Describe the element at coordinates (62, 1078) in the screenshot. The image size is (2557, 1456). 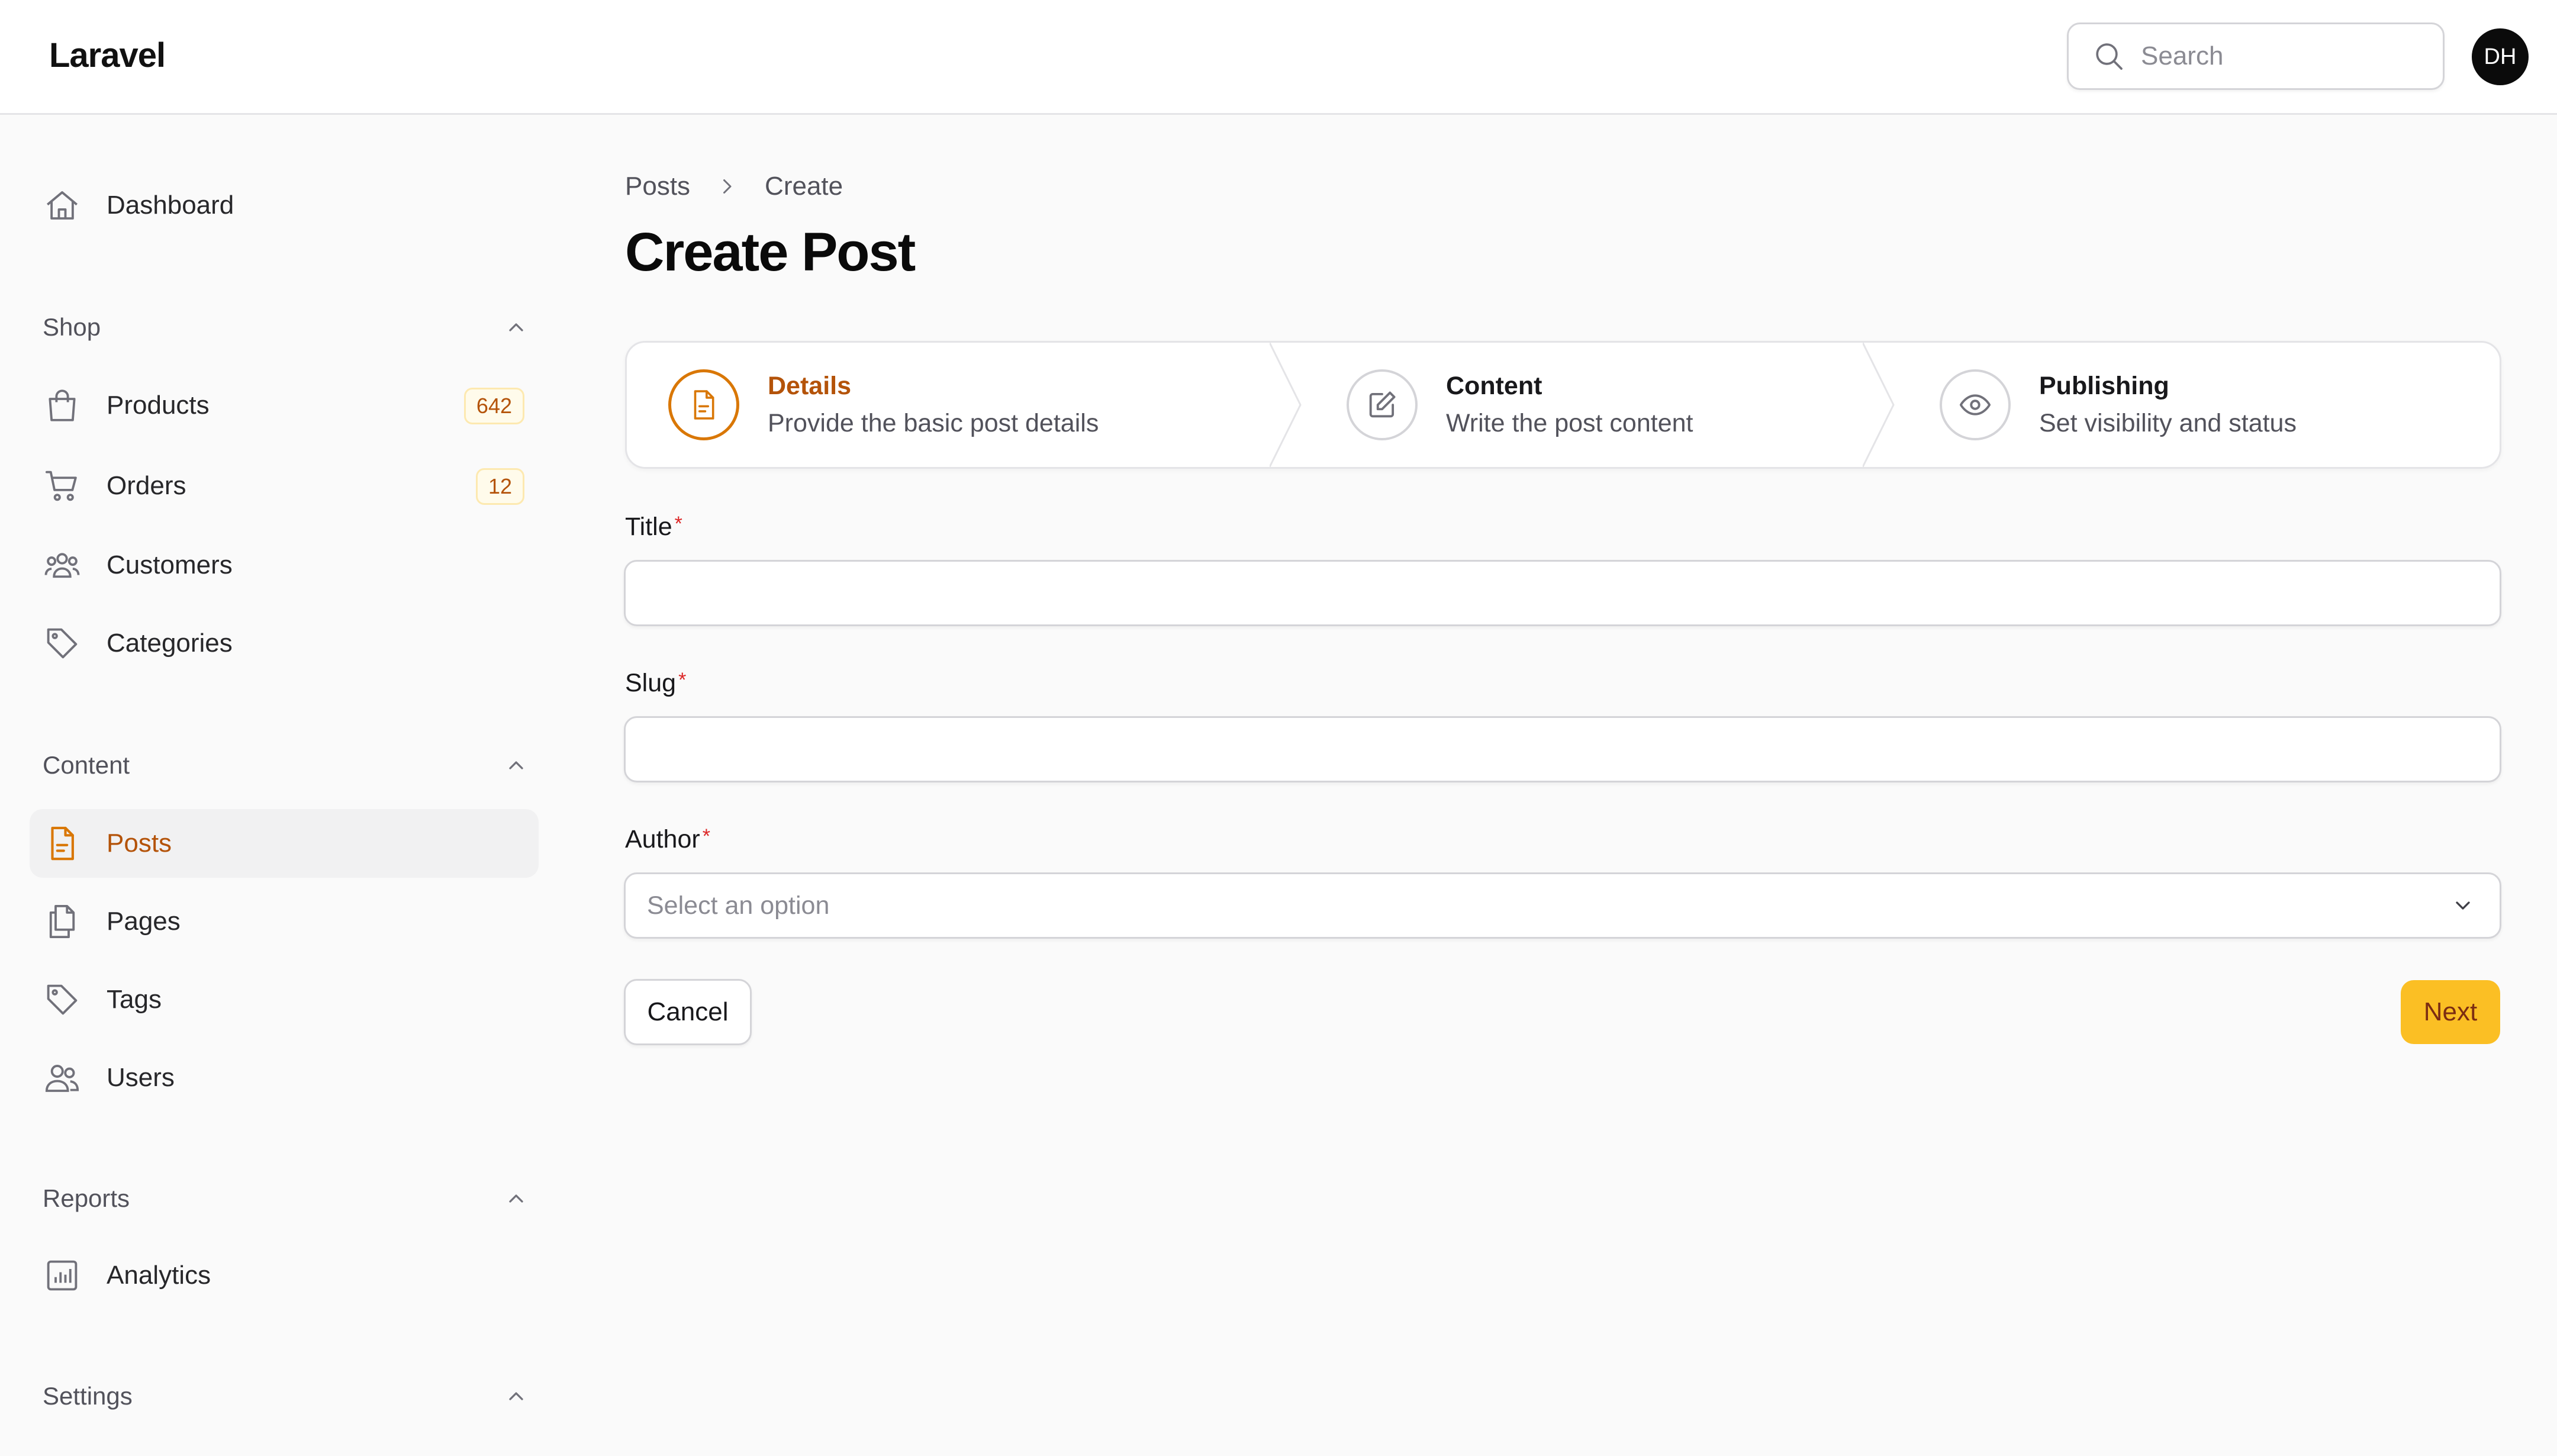
I see `users-icon` at that location.